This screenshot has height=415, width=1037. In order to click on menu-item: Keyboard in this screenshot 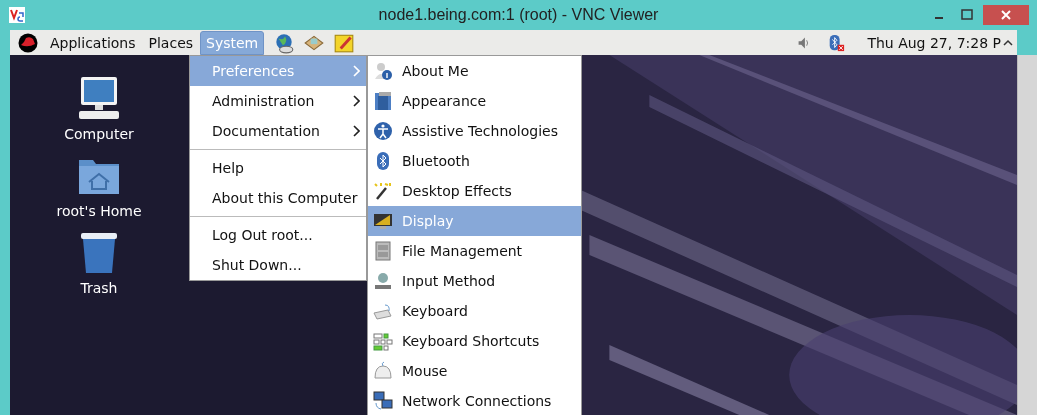, I will do `click(474, 311)`.